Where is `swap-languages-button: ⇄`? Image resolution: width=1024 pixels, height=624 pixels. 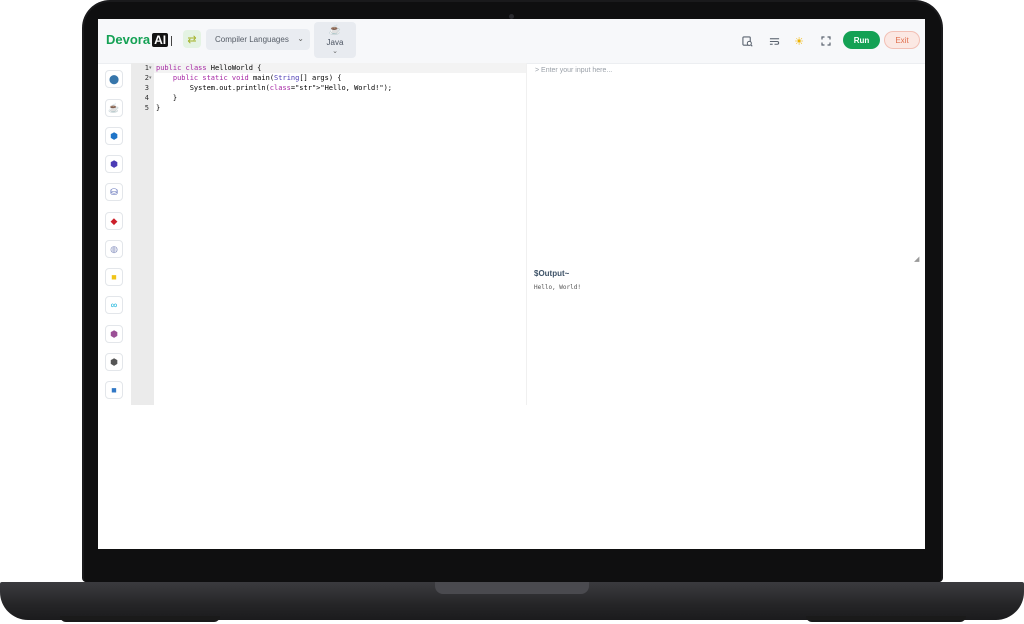 swap-languages-button: ⇄ is located at coordinates (192, 39).